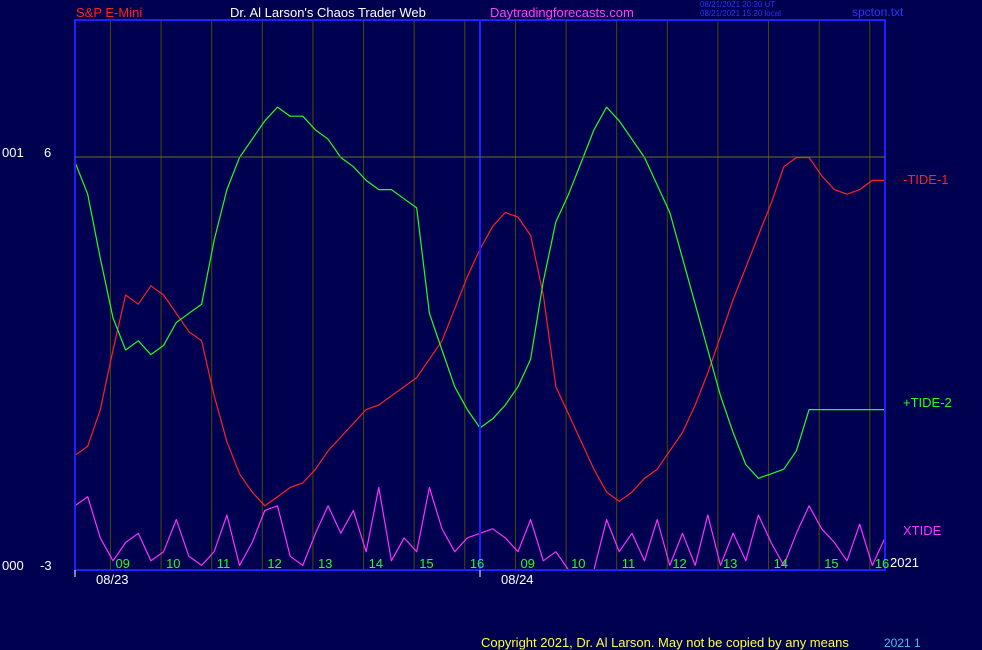 Image resolution: width=982 pixels, height=650 pixels. Describe the element at coordinates (904, 562) in the screenshot. I see `year-label: 2021` at that location.